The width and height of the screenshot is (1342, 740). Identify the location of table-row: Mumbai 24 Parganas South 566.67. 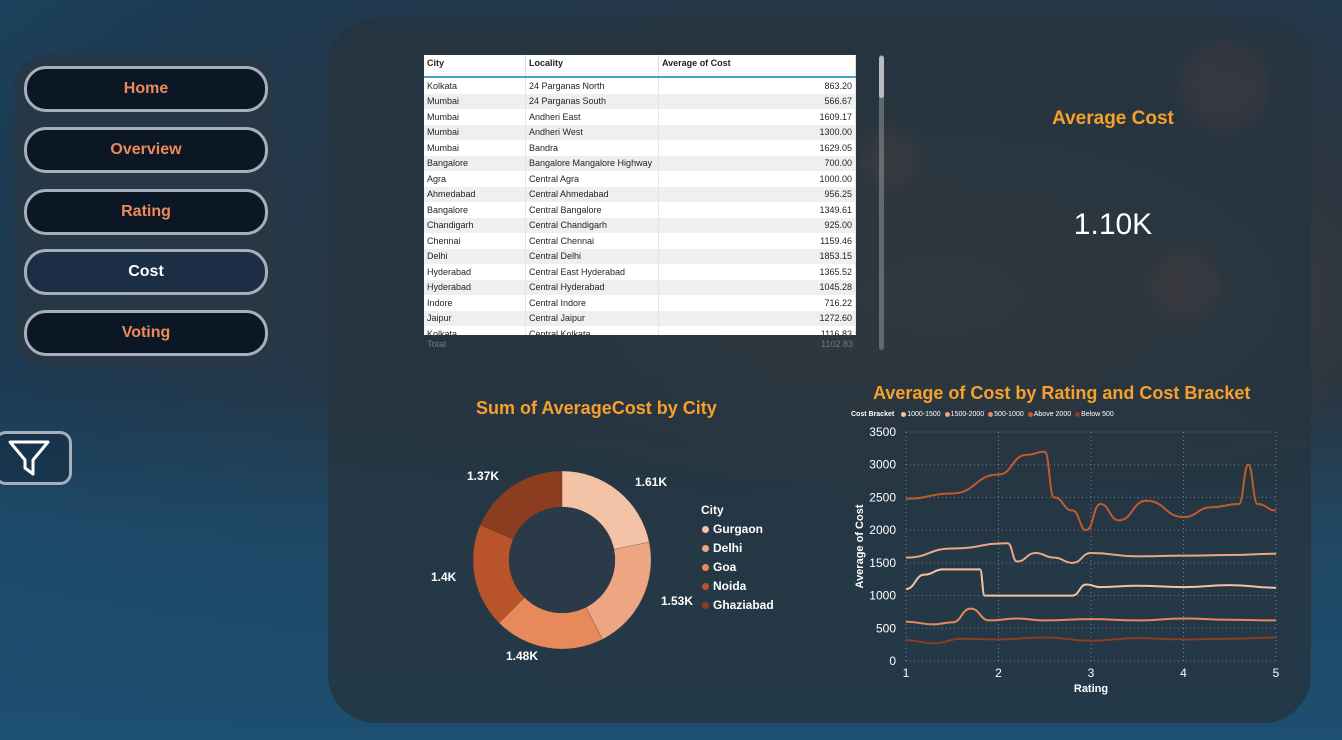
(640, 101).